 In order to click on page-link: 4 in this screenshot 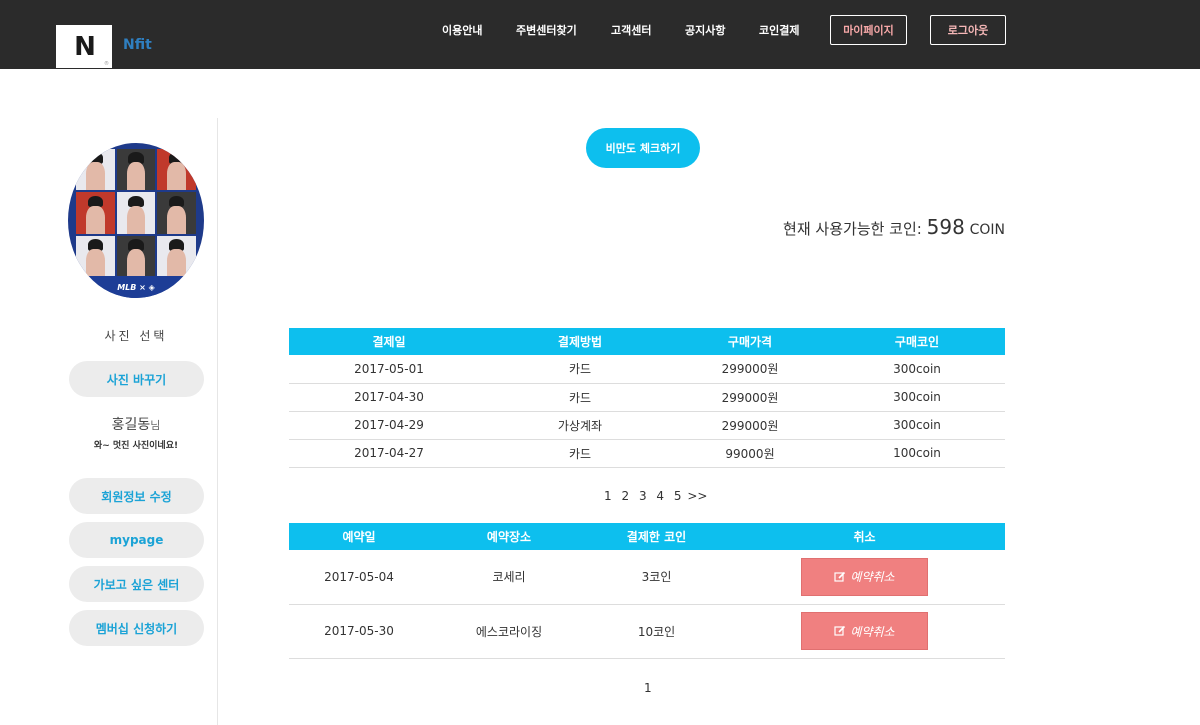, I will do `click(660, 496)`.